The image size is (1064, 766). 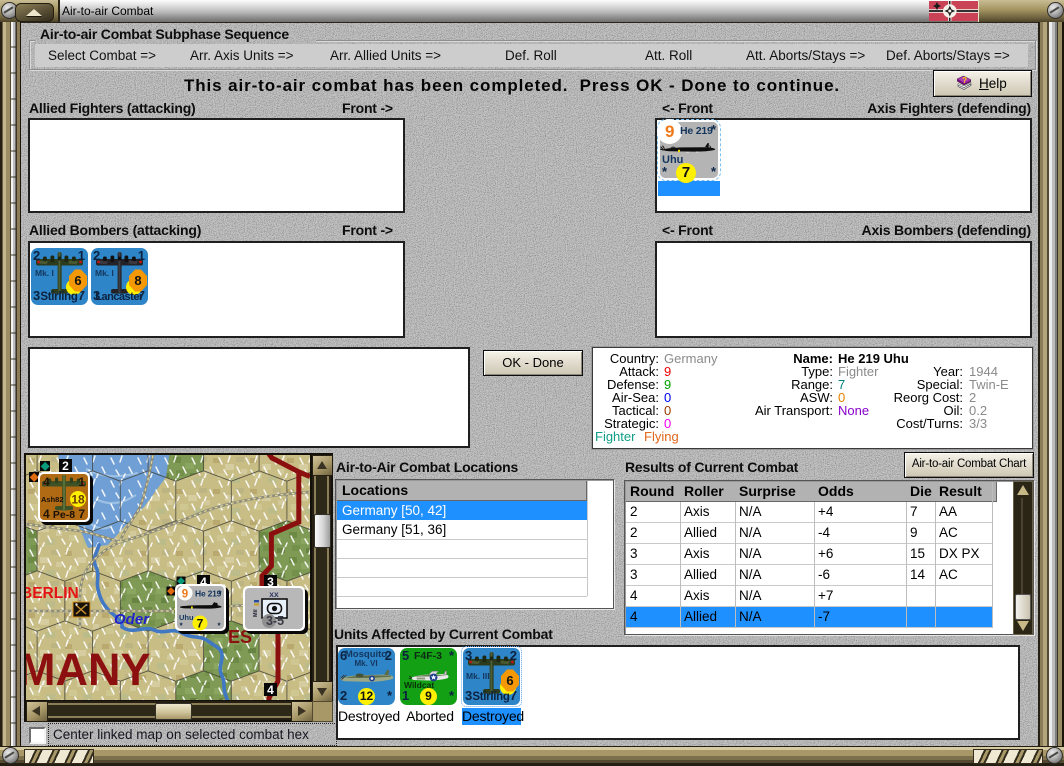 I want to click on help-button: ? Help, so click(x=982, y=83).